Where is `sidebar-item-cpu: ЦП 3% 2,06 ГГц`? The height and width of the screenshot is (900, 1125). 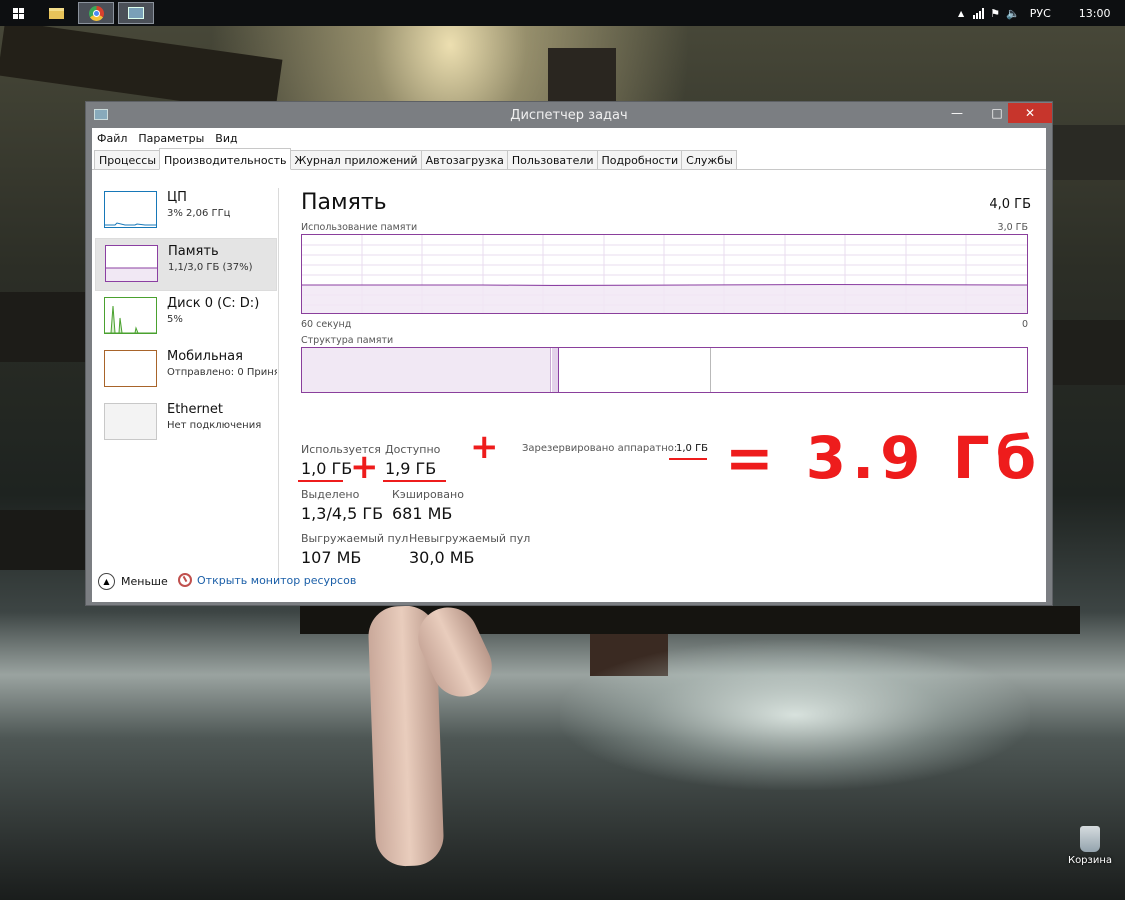 sidebar-item-cpu: ЦП 3% 2,06 ГГц is located at coordinates (186, 211).